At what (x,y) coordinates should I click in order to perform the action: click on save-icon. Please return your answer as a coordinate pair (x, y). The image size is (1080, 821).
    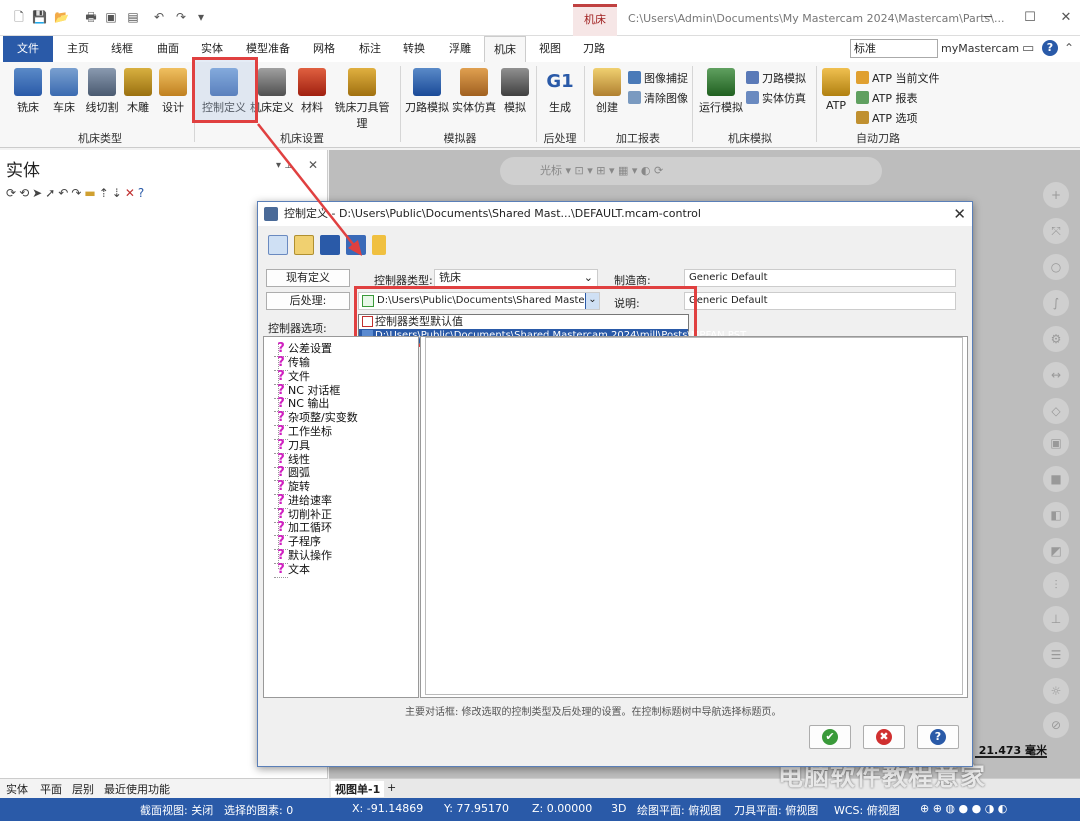
    Looking at the image, I should click on (330, 245).